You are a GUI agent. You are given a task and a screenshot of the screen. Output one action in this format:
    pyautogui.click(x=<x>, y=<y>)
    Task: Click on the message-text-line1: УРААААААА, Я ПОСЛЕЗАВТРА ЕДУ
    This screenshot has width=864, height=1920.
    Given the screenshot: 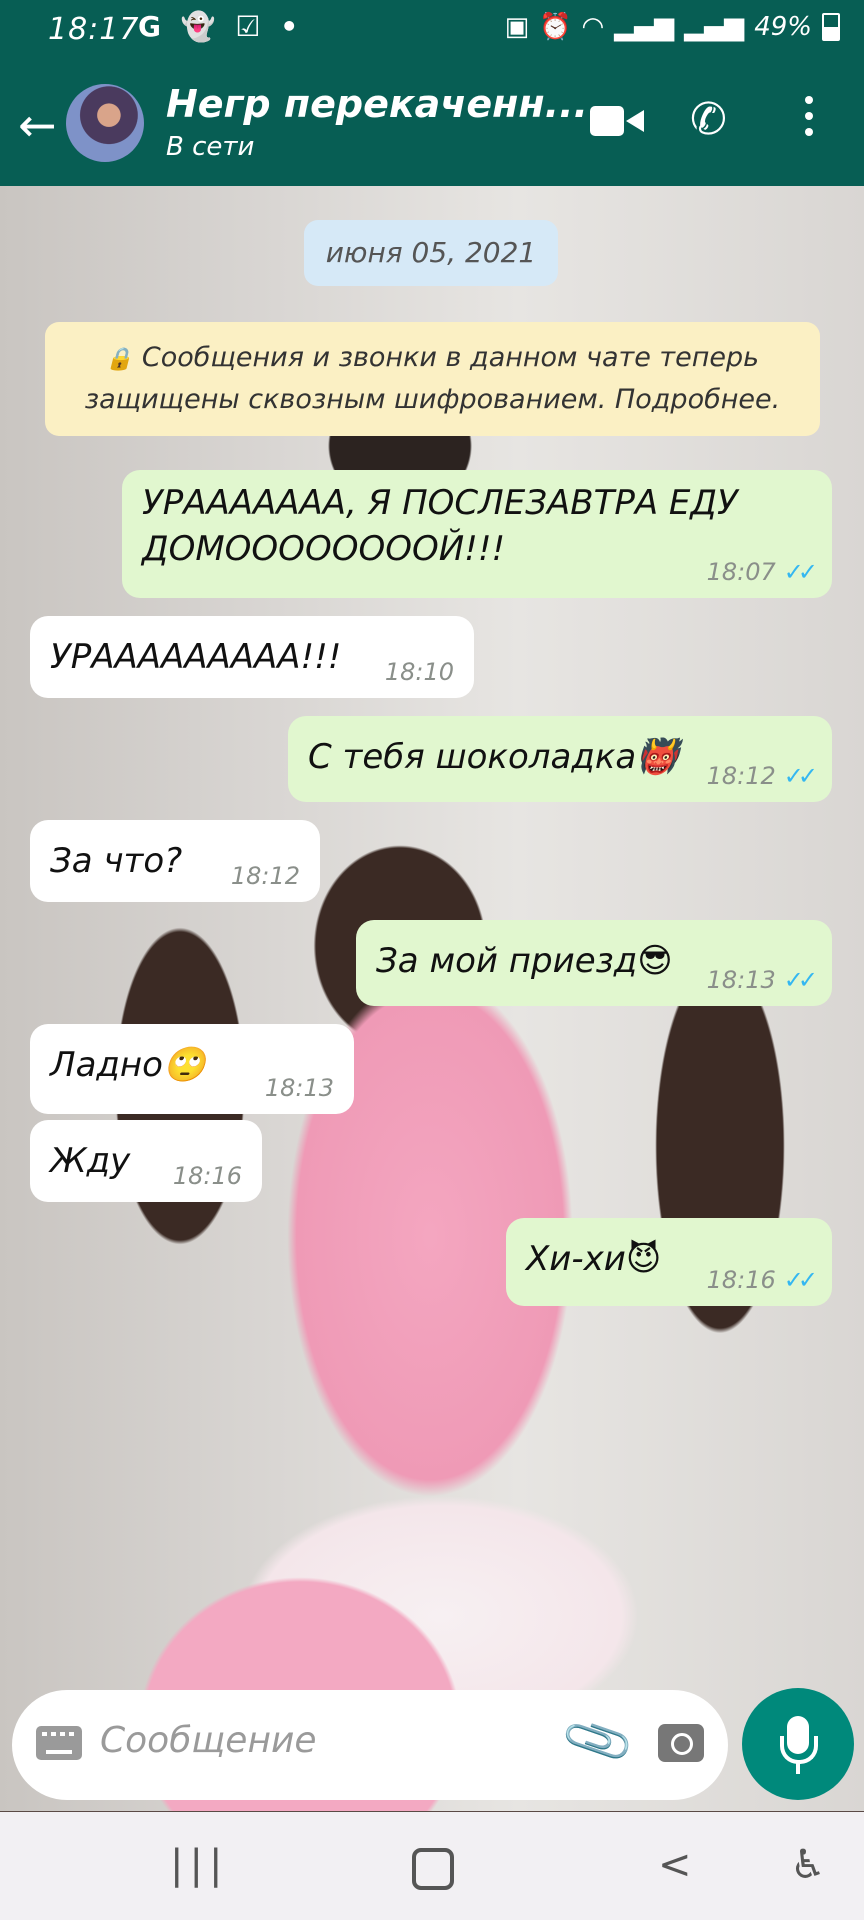 What is the action you would take?
    pyautogui.click(x=440, y=503)
    